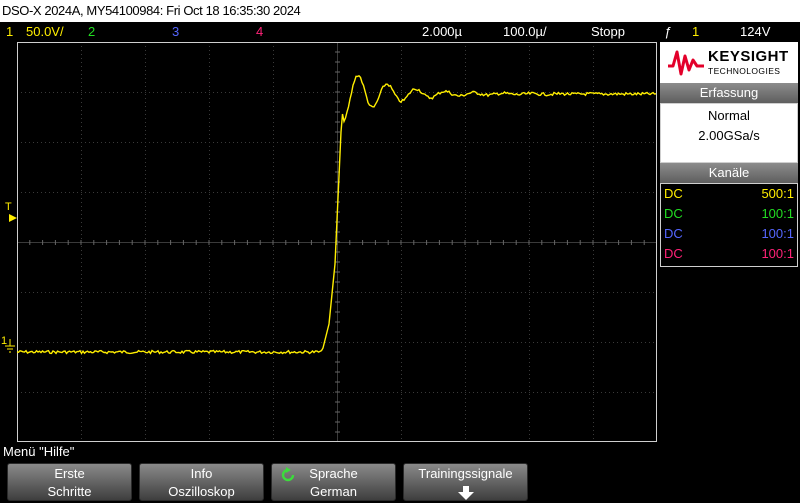 The width and height of the screenshot is (800, 503). What do you see at coordinates (69, 482) in the screenshot?
I see `softkey-getting-started: Erste Schritte` at bounding box center [69, 482].